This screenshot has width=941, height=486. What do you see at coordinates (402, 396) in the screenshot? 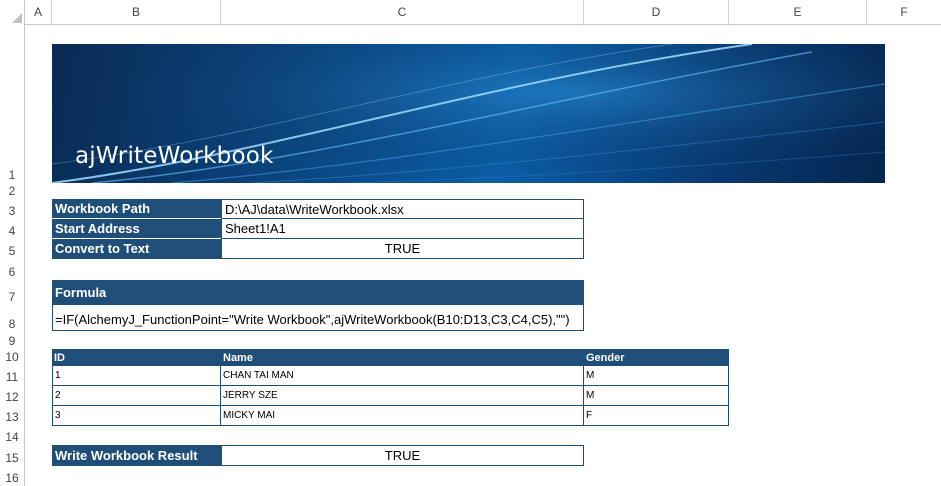
I see `table-cell-name: JERRY SZE` at bounding box center [402, 396].